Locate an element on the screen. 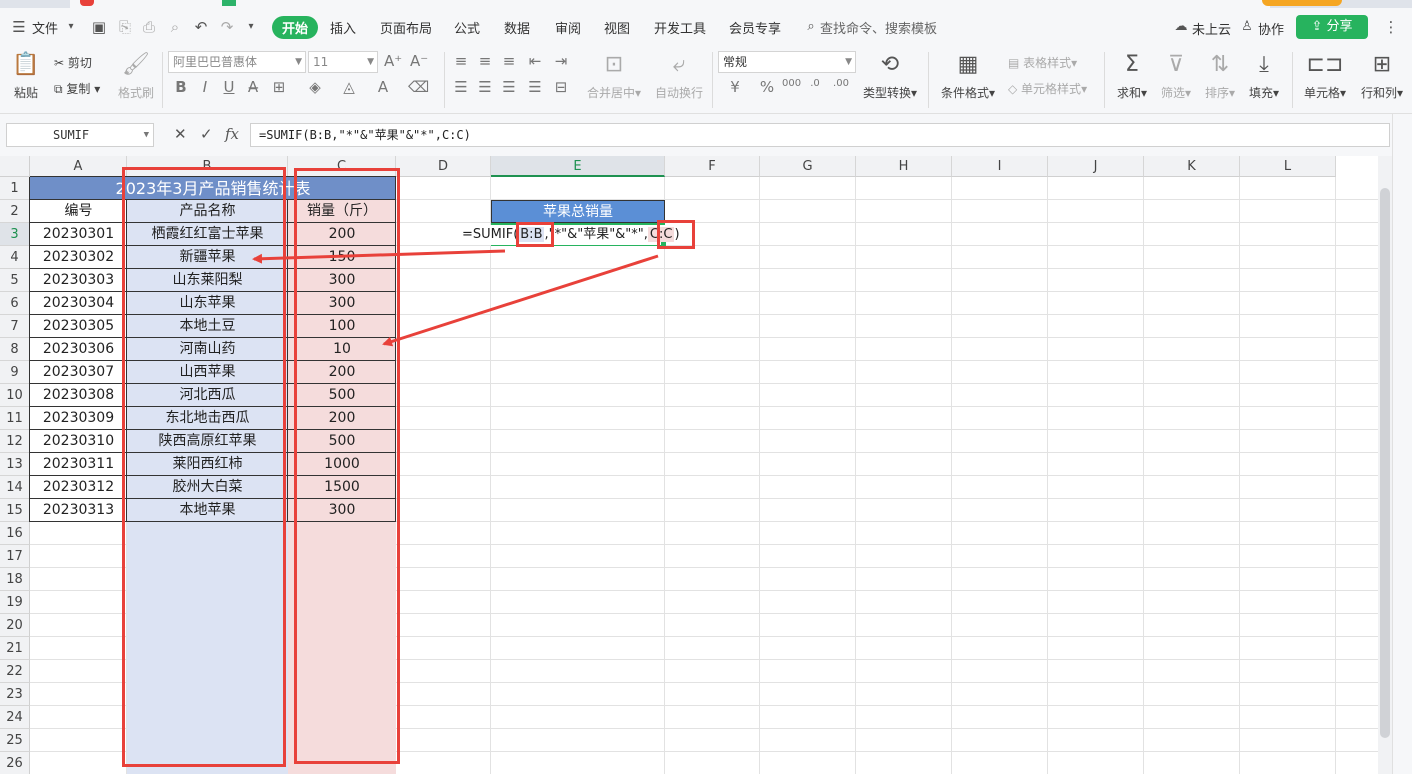  row-header-8: 8 is located at coordinates (15, 349).